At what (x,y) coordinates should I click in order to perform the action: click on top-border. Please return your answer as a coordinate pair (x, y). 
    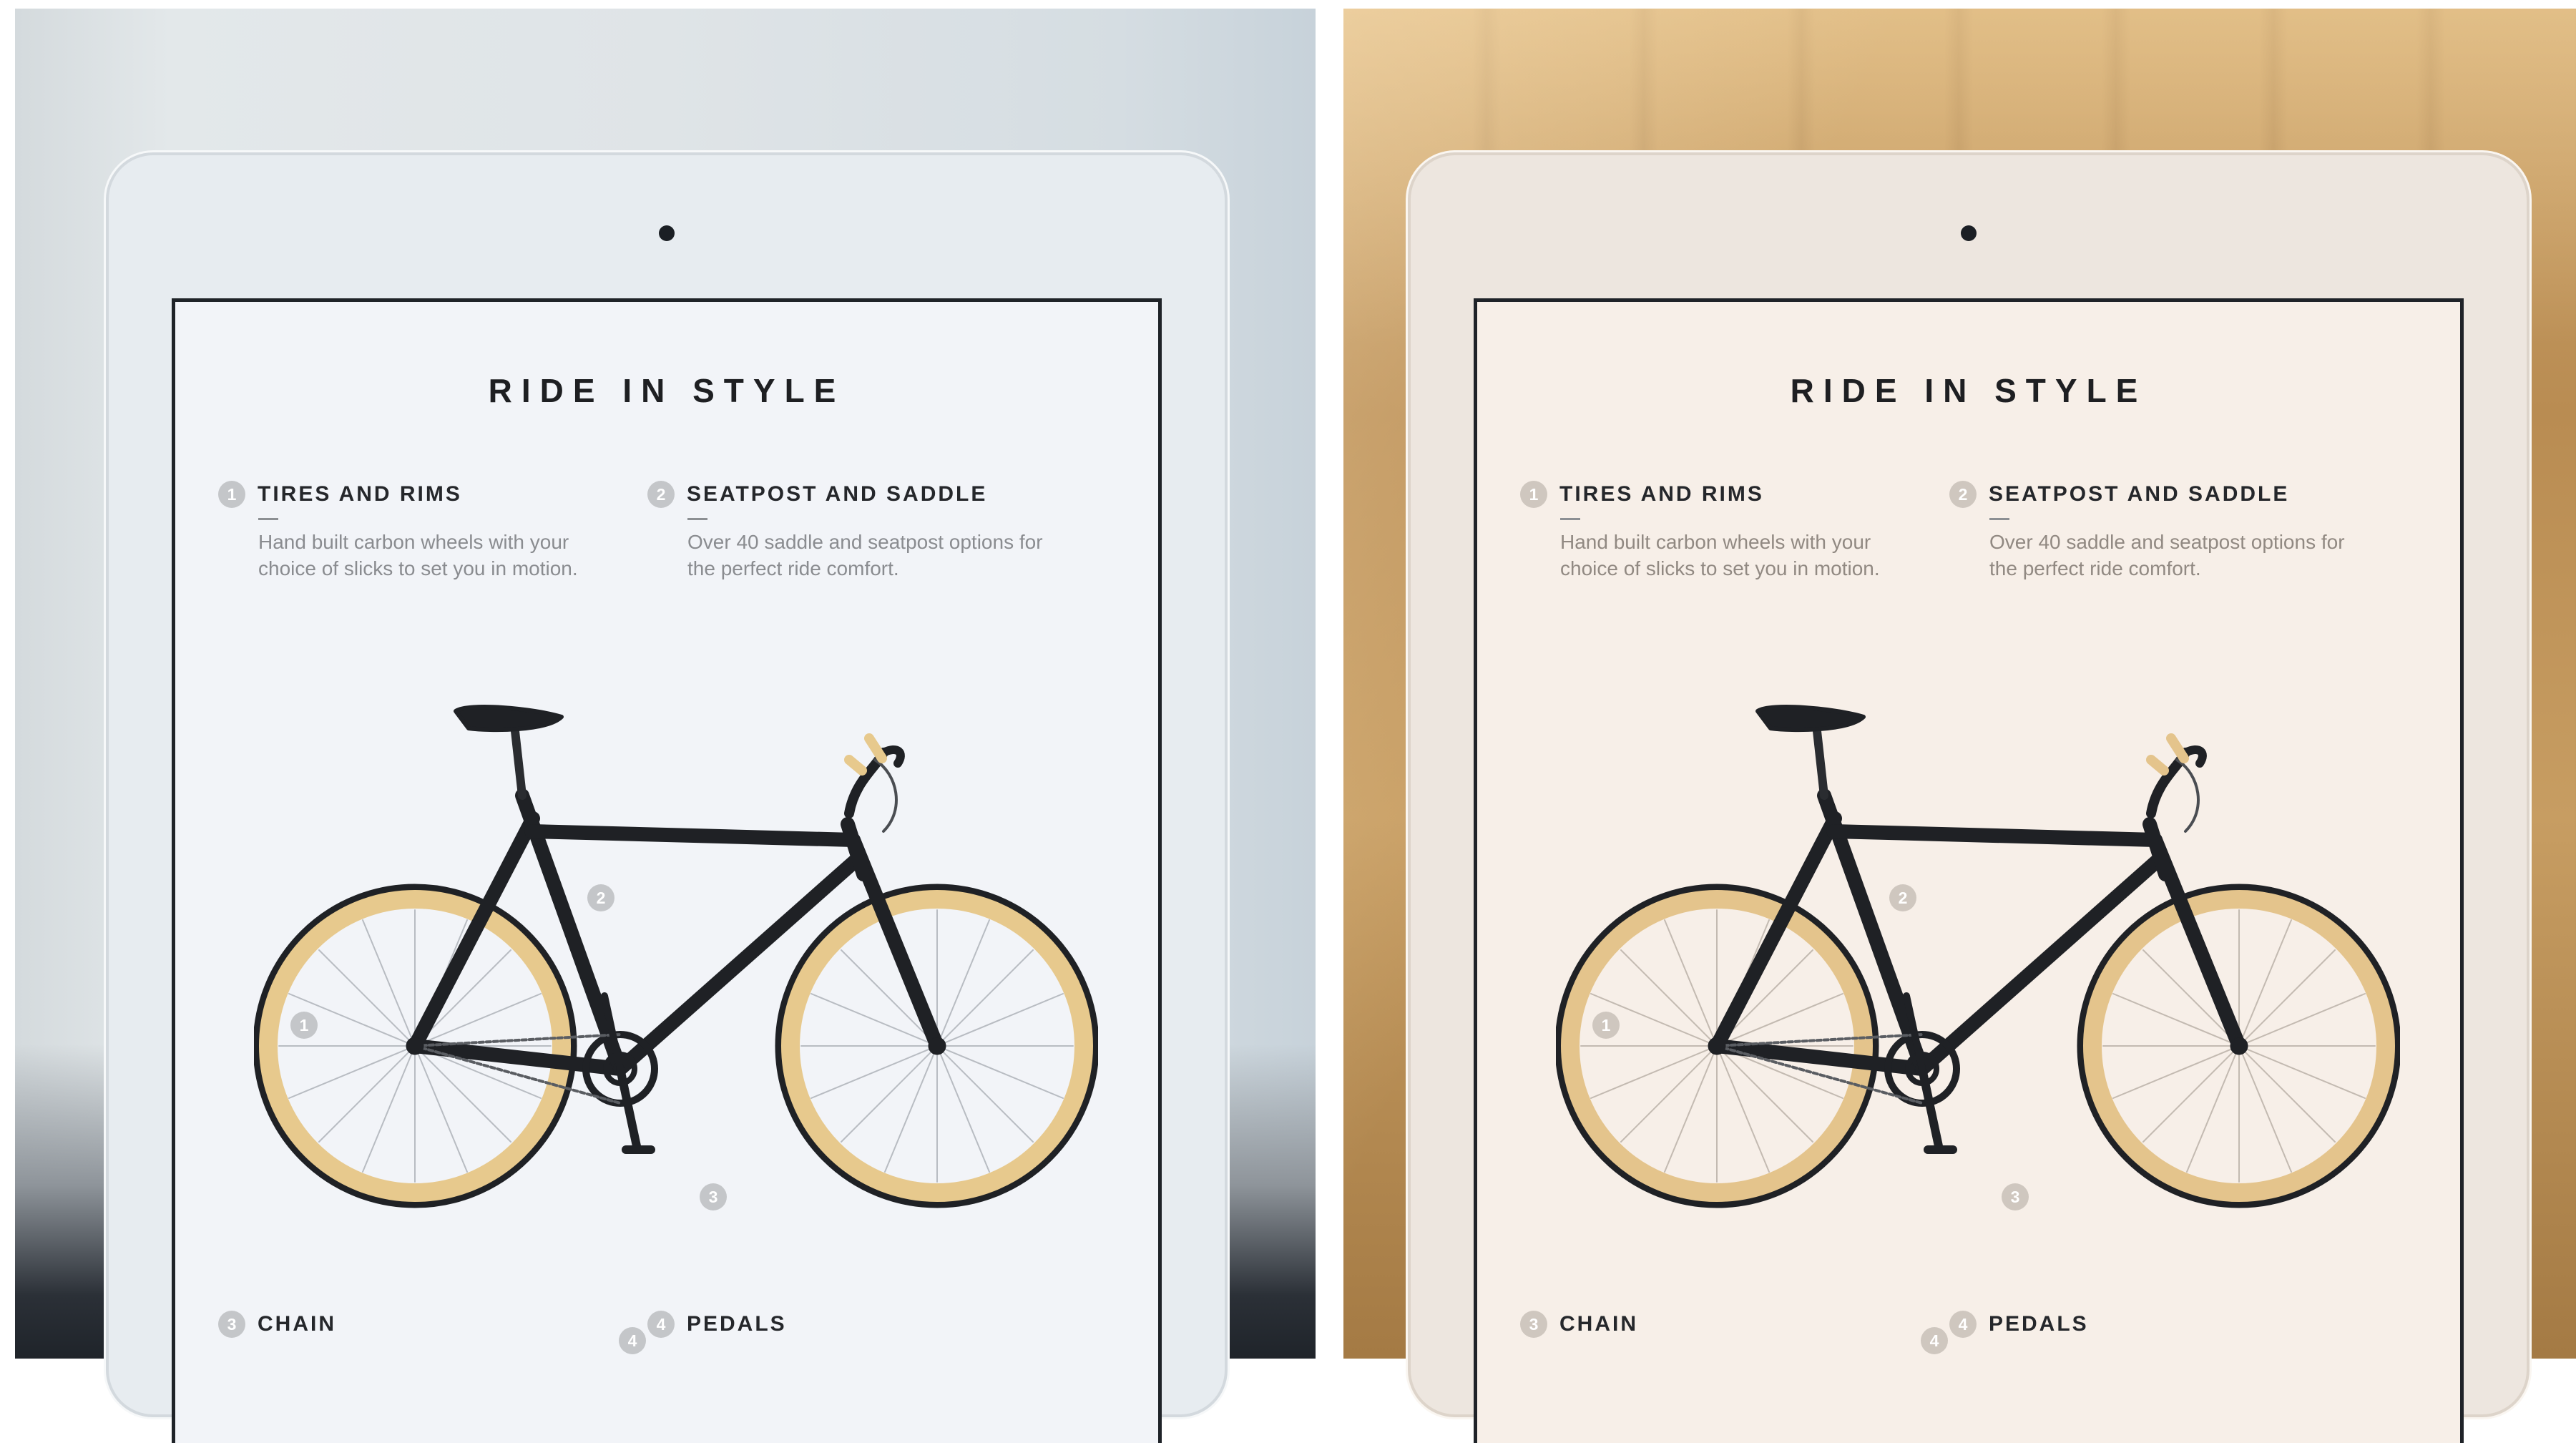
    Looking at the image, I should click on (1288, 4).